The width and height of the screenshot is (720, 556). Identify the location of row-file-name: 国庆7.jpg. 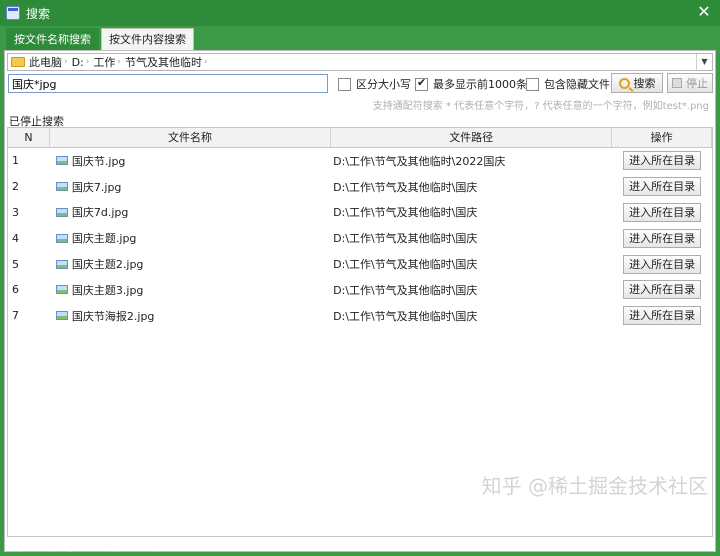
(190, 187).